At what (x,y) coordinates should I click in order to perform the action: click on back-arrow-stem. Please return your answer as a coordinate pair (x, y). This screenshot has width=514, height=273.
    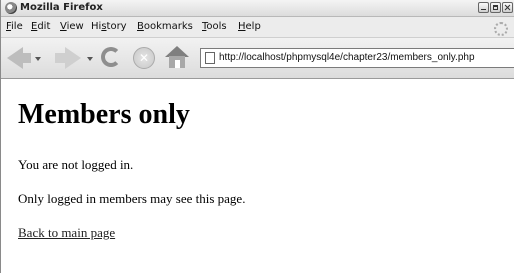
    Looking at the image, I should click on (26, 58).